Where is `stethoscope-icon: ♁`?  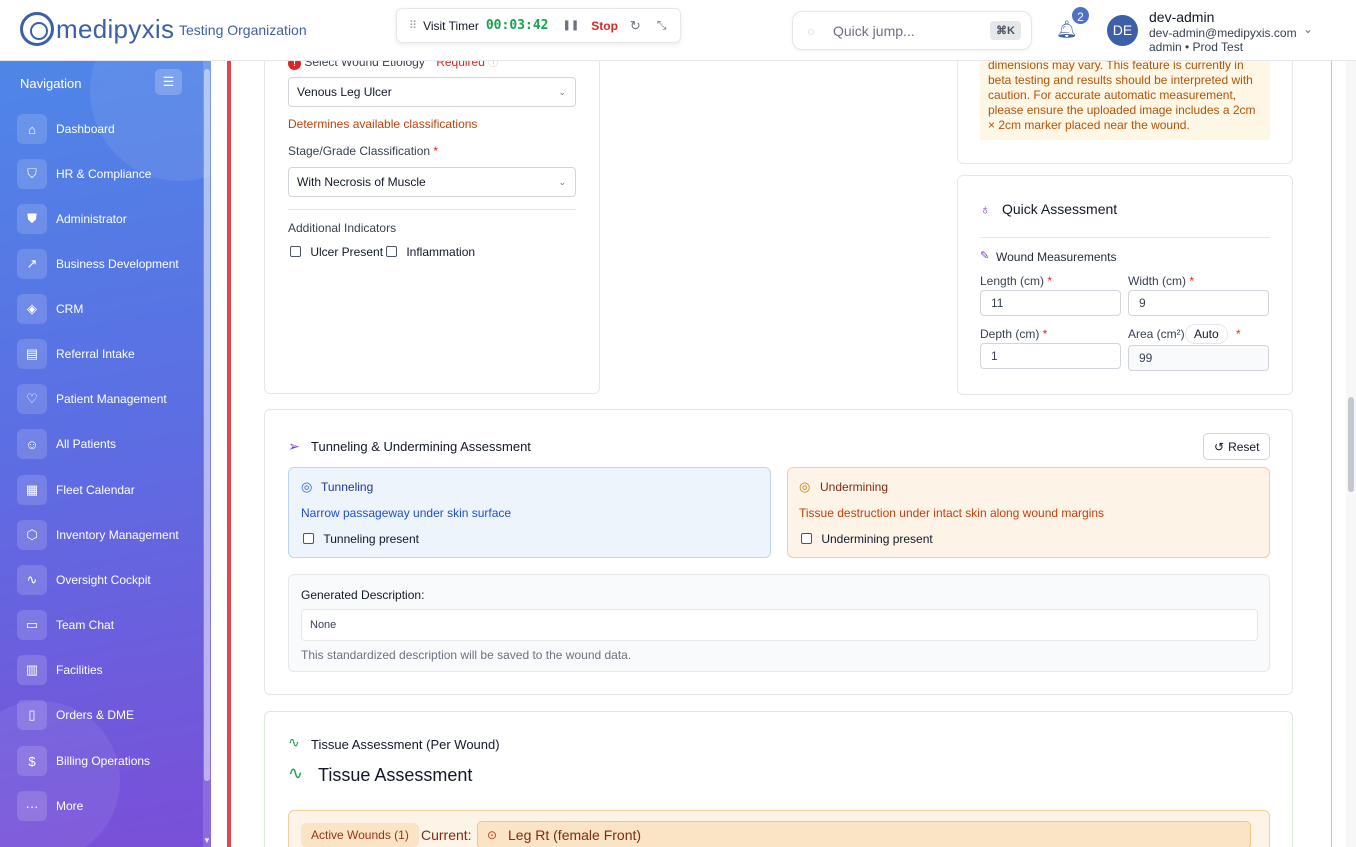
stethoscope-icon: ♁ is located at coordinates (985, 209).